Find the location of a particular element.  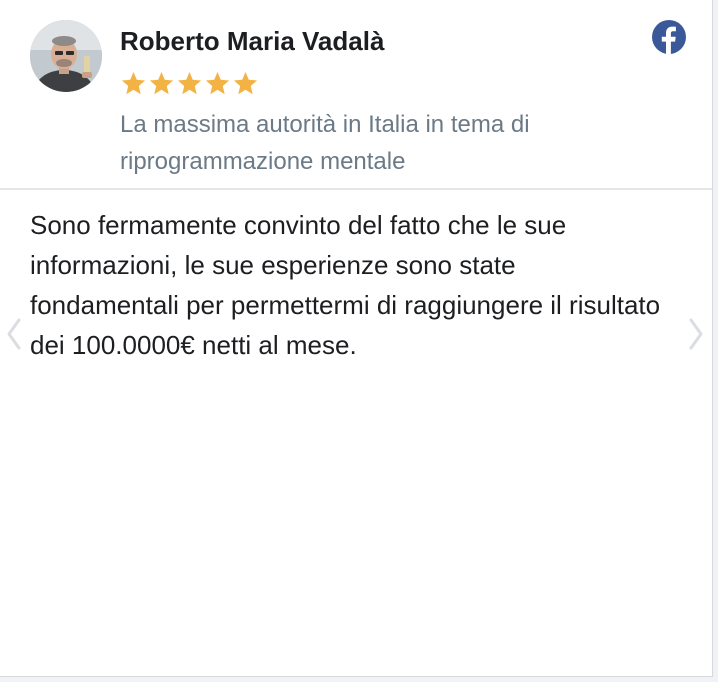

chevron-left-icon is located at coordinates (14, 334).